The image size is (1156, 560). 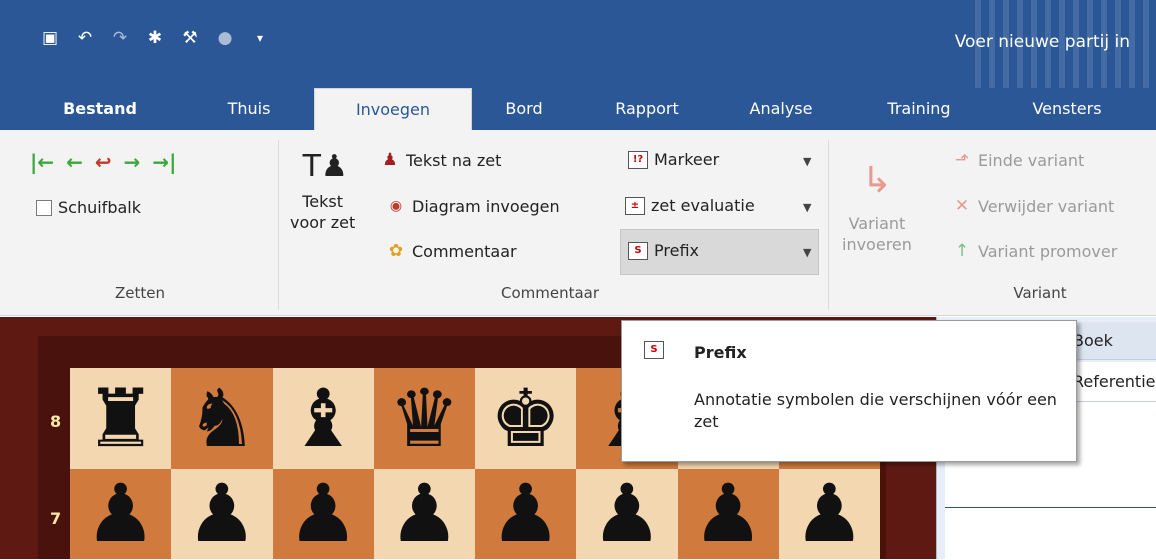 I want to click on comment-button: ✿ Commentaar, so click(x=451, y=251).